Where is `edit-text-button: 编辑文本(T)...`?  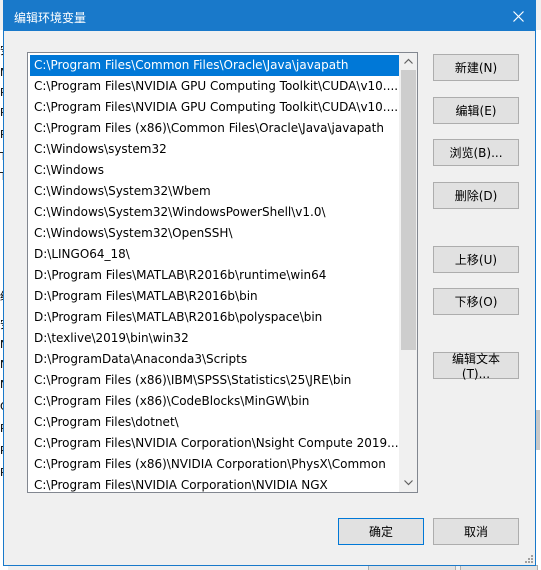 edit-text-button: 编辑文本(T)... is located at coordinates (476, 366).